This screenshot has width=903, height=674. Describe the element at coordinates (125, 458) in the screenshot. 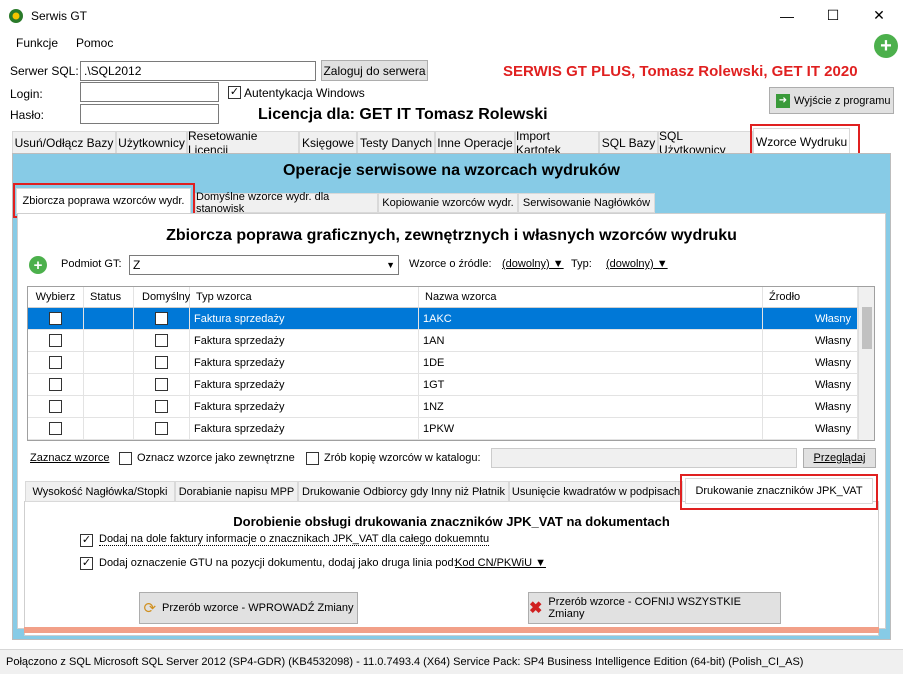

I see `mark-external-checkbox` at that location.